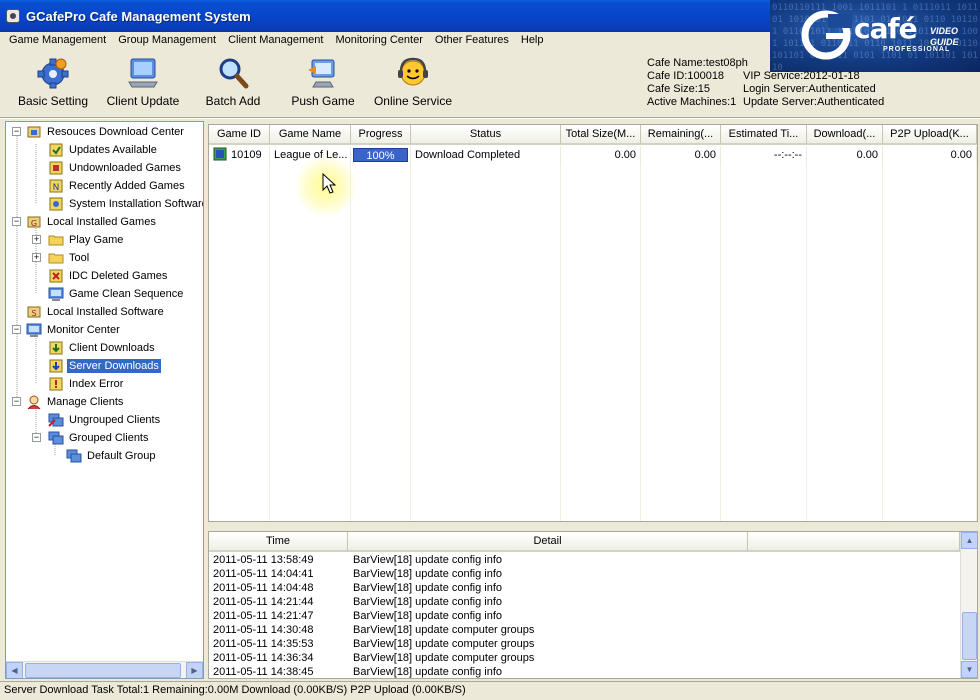  I want to click on tree-node-recently-added-games: N Recently Added Games, so click(117, 186).